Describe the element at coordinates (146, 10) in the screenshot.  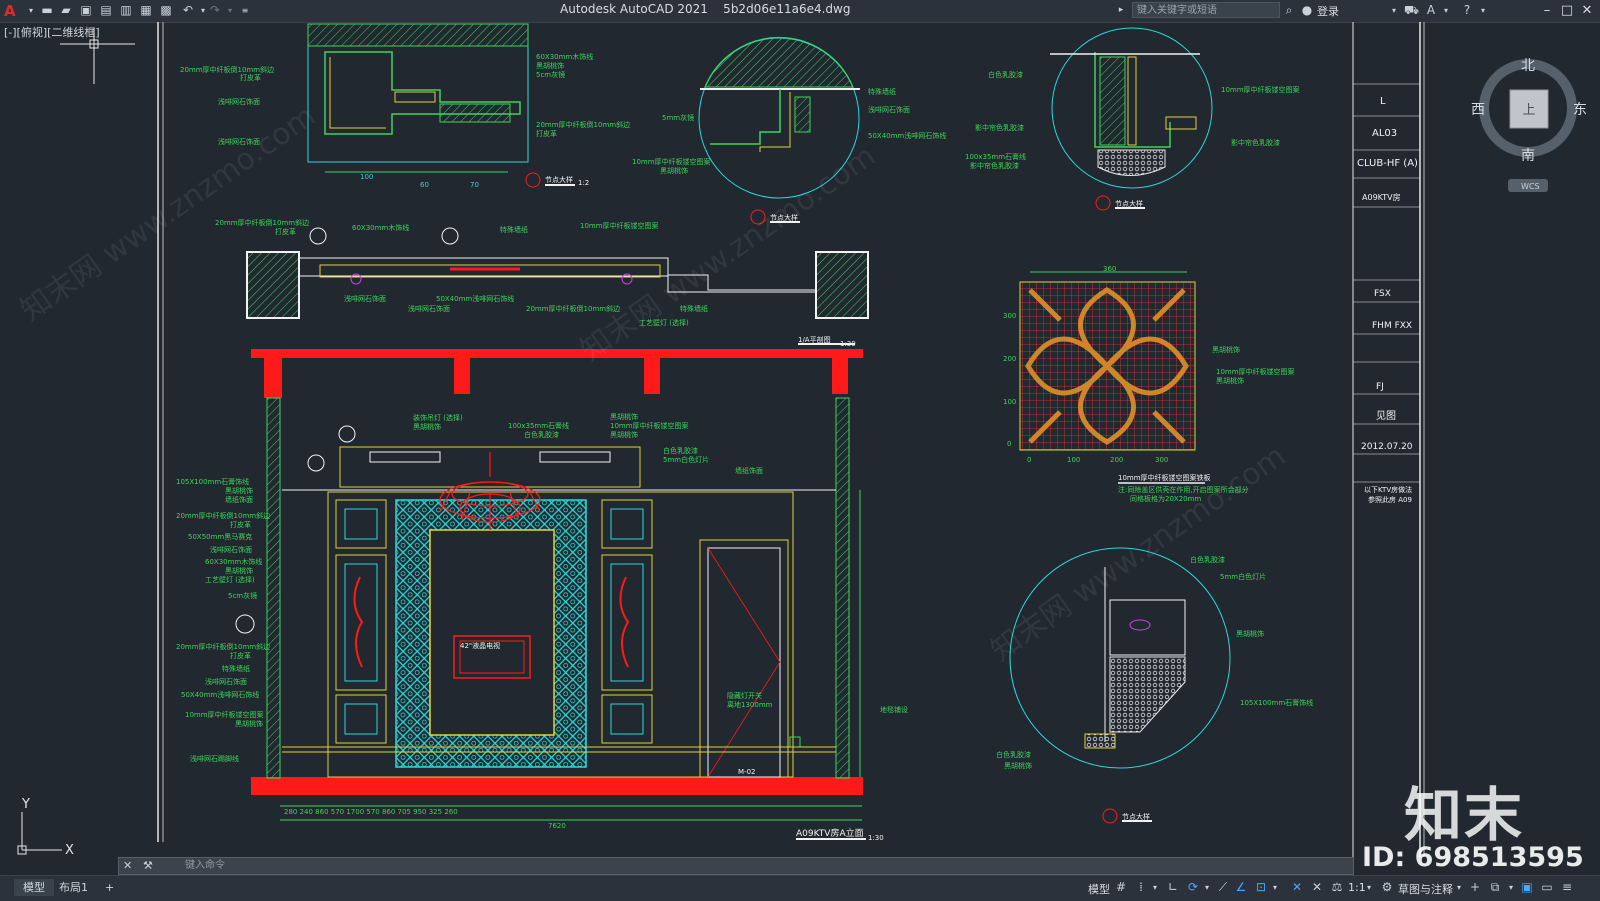
I see `save-to-web-icon: ▦` at that location.